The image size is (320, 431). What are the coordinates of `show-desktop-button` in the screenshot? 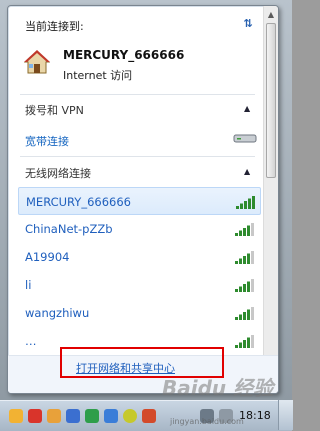 It's located at (285, 415).